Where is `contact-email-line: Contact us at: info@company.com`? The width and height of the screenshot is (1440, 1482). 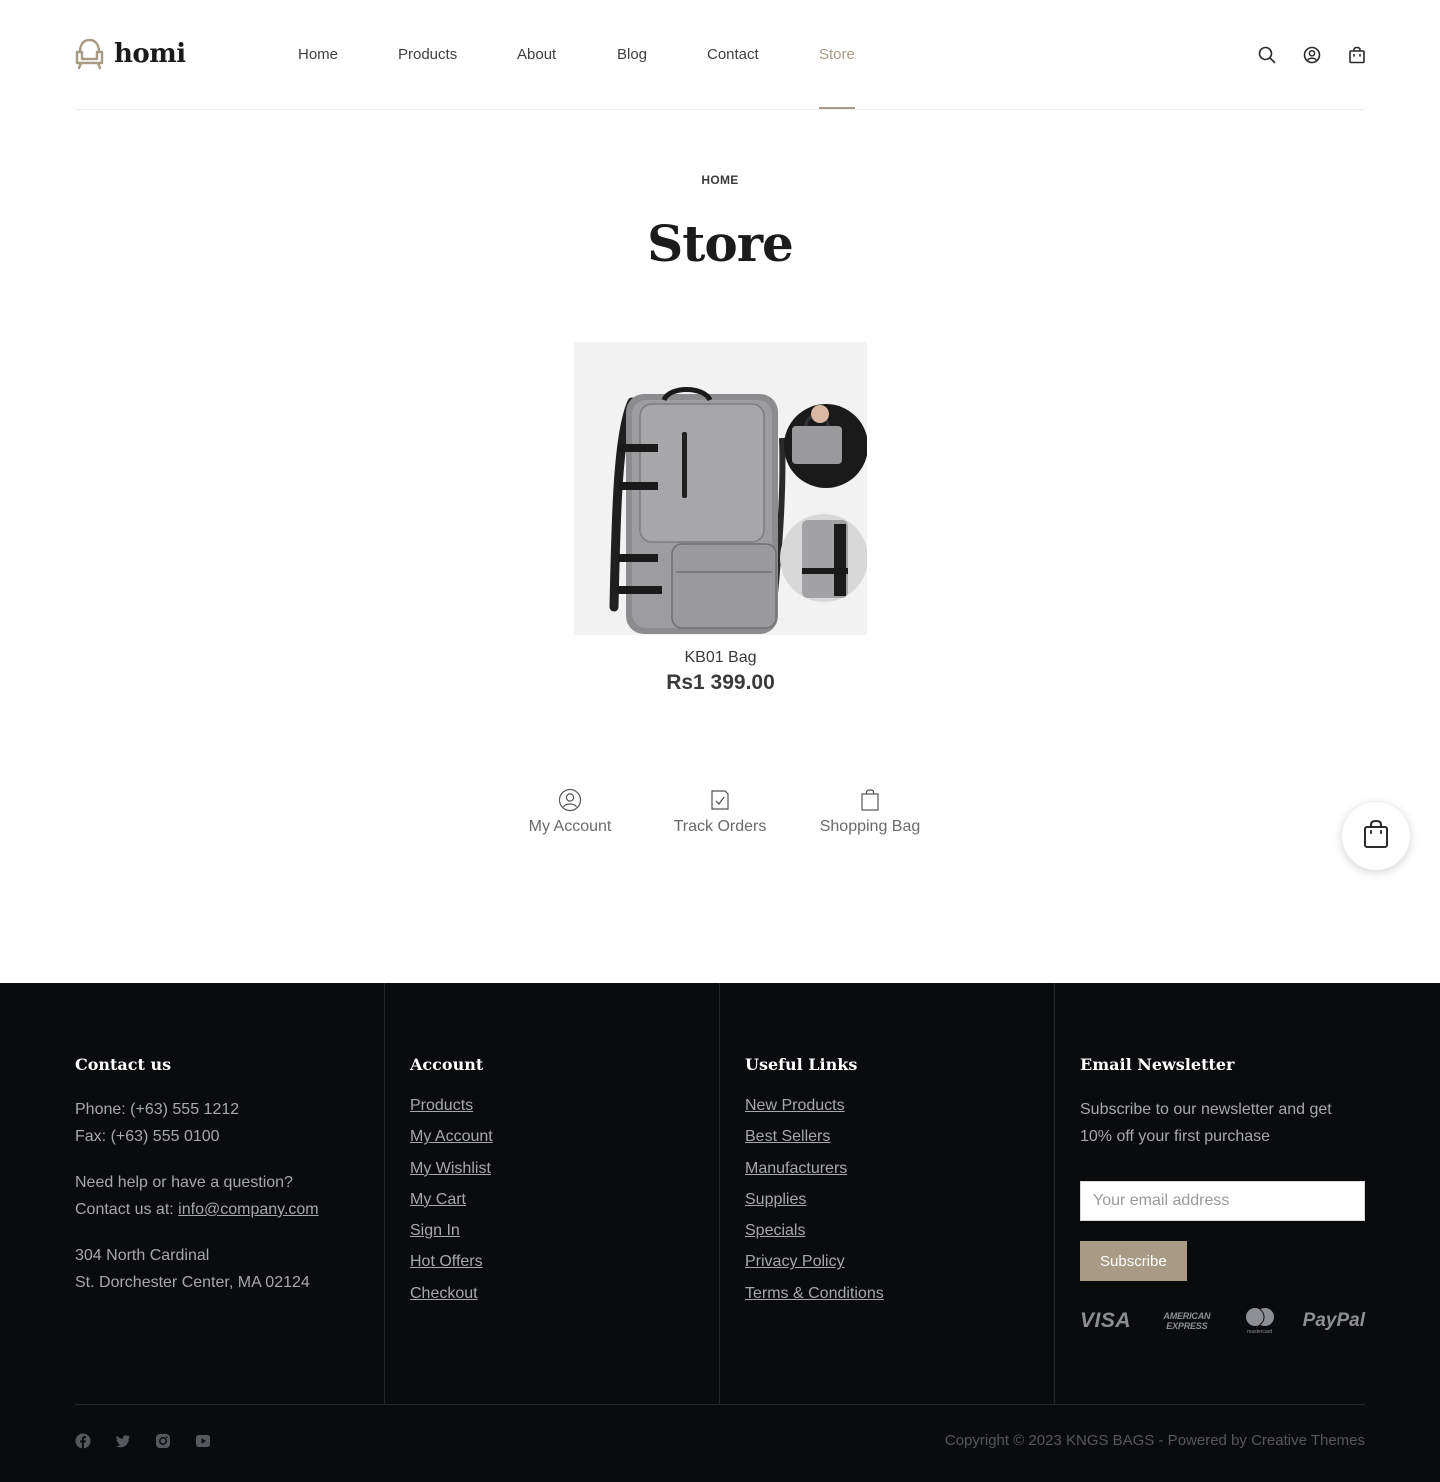 contact-email-line: Contact us at: info@company.com is located at coordinates (197, 1209).